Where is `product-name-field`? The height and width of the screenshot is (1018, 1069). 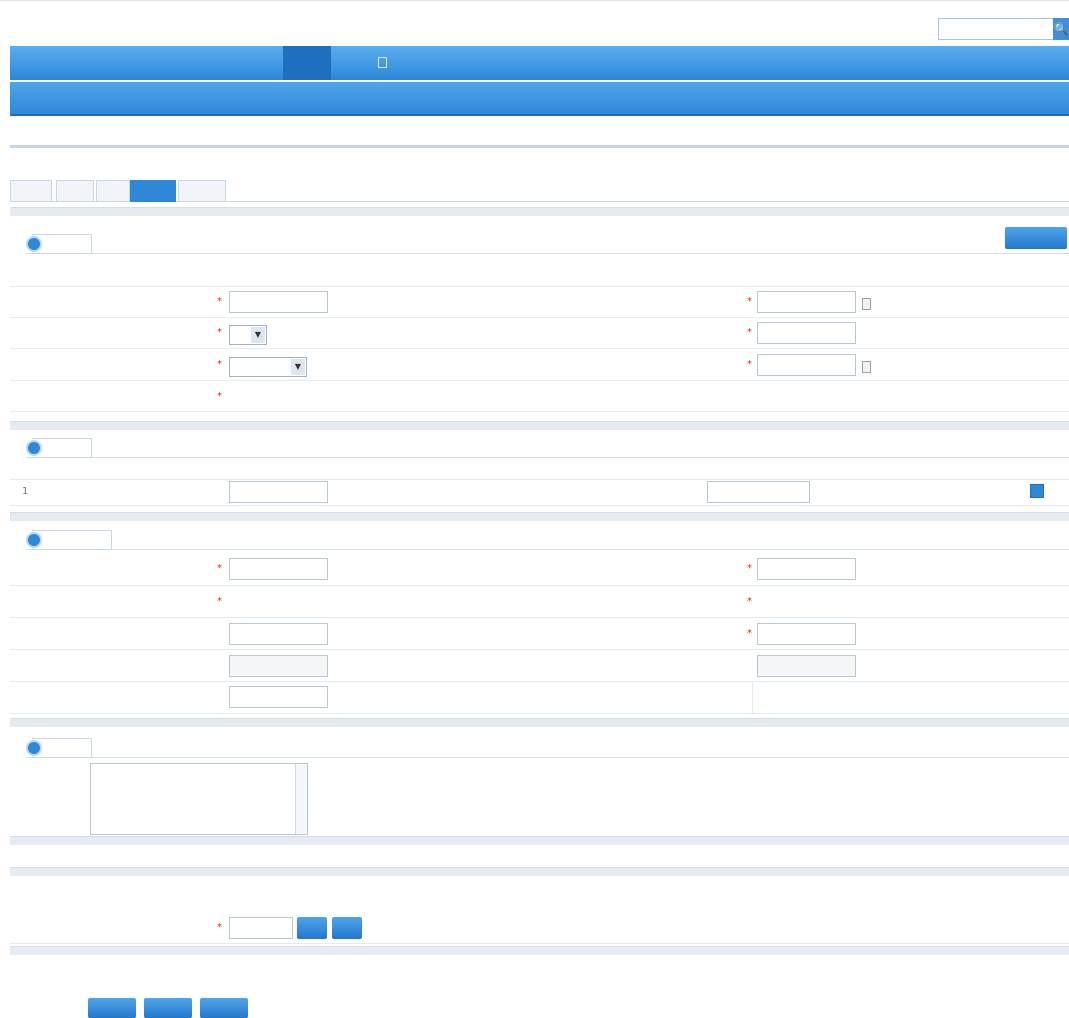 product-name-field is located at coordinates (758, 492).